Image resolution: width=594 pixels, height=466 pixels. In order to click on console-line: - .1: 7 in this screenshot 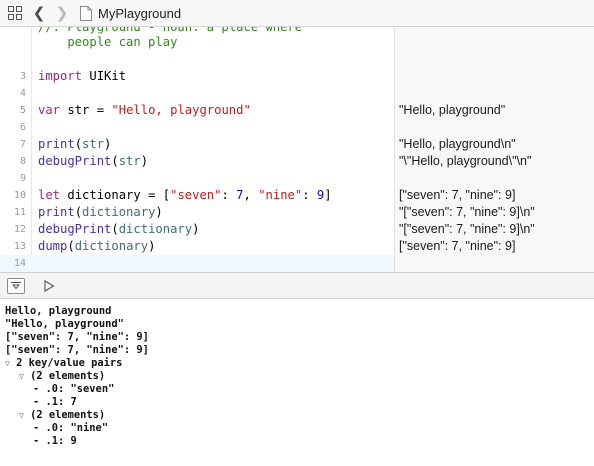, I will do `click(55, 402)`.